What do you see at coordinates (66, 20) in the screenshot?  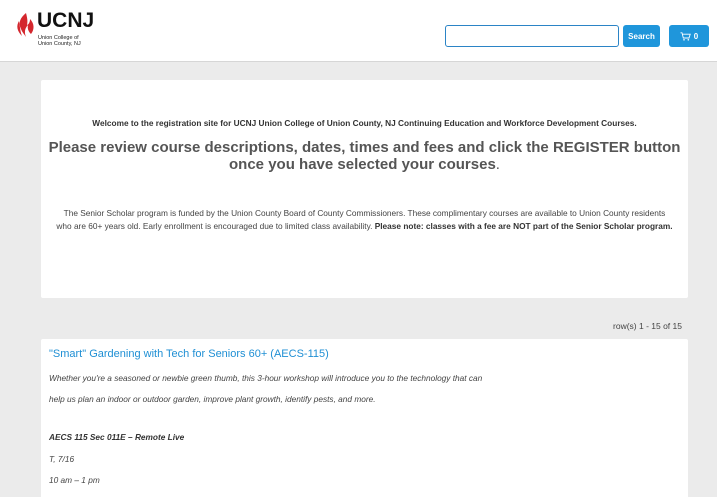 I see `logo-brand-text: UCNJ` at bounding box center [66, 20].